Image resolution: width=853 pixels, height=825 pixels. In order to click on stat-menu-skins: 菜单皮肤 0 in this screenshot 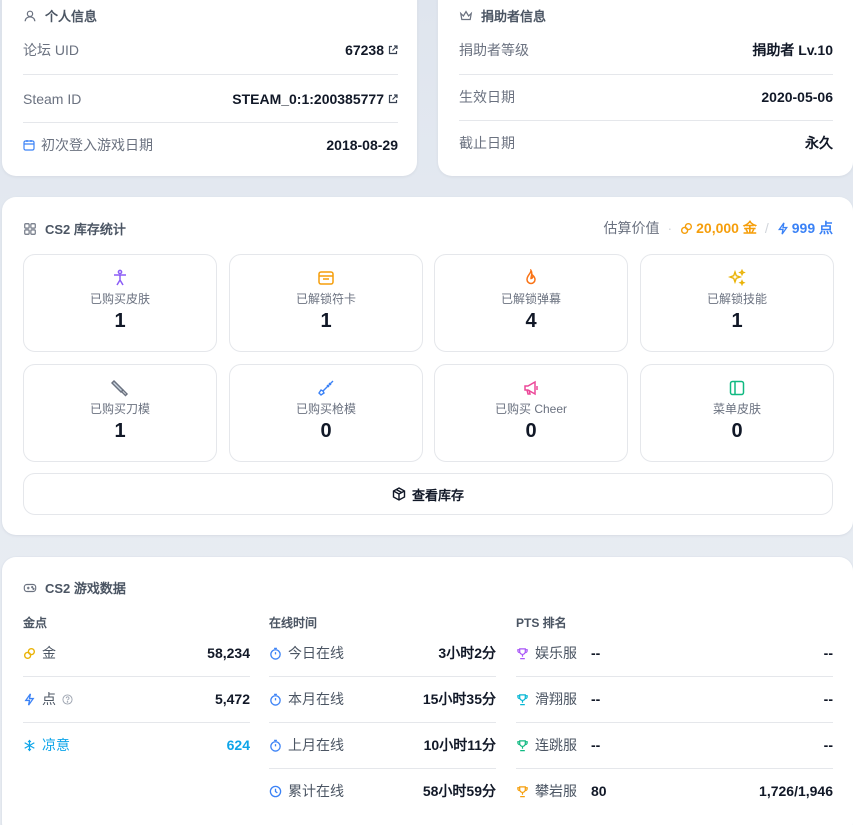, I will do `click(737, 413)`.